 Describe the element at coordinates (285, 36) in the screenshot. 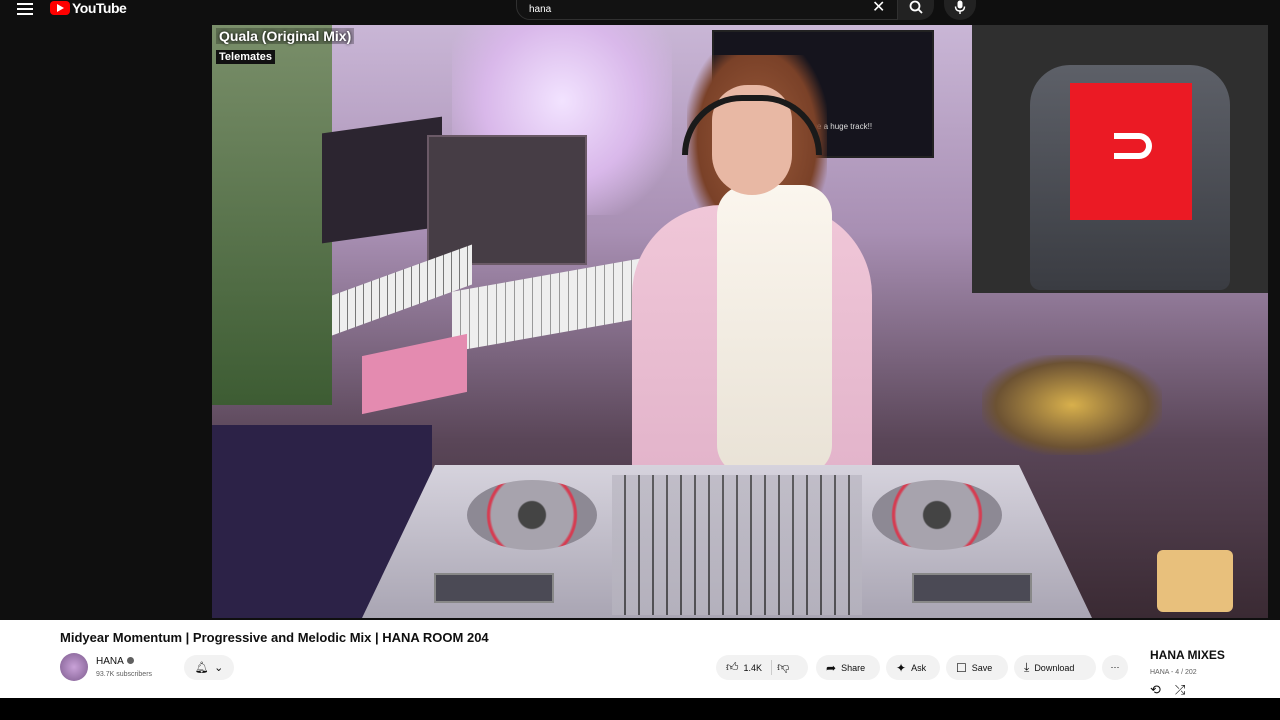

I see `song-title: Quala (Original Mix)` at that location.